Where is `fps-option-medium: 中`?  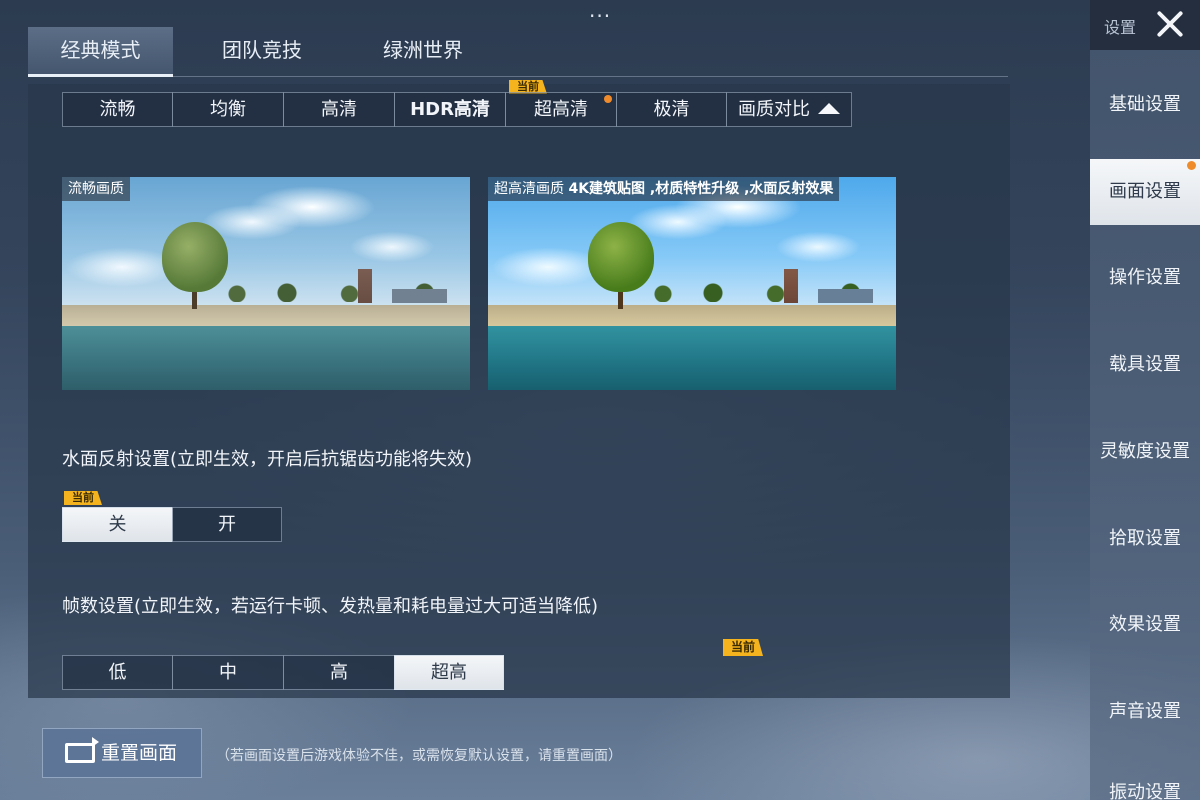 fps-option-medium: 中 is located at coordinates (228, 672).